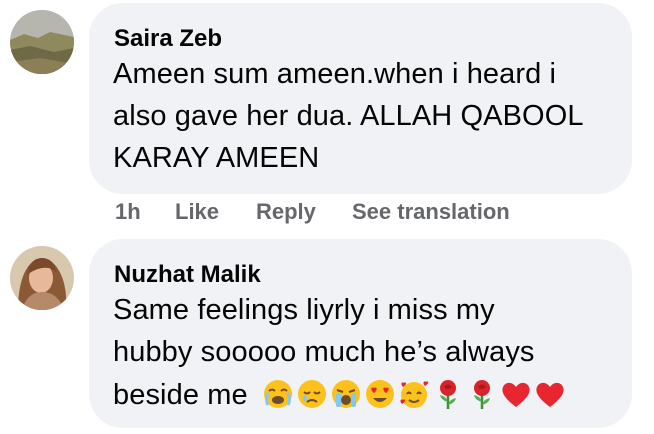  I want to click on comment-actions: 1h Like Reply See translation, so click(330, 213).